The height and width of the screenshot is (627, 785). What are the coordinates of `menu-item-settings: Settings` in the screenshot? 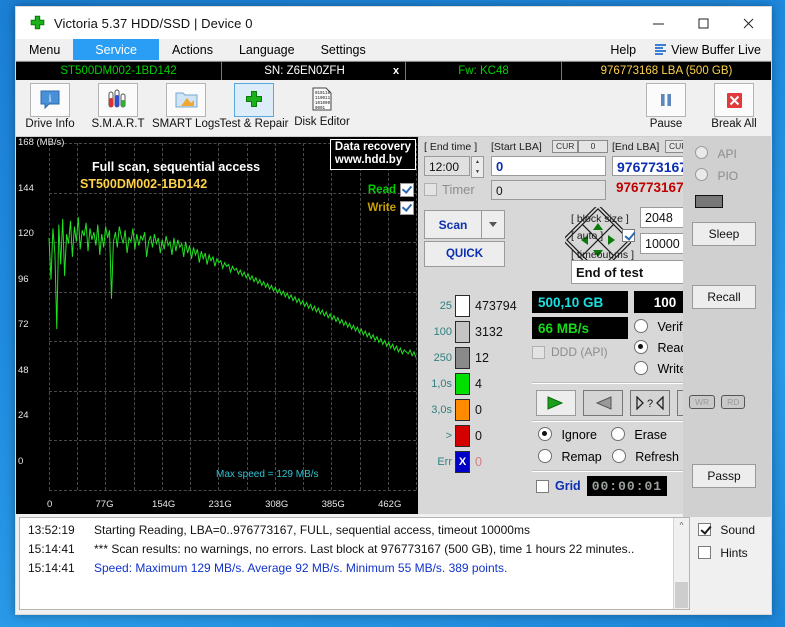 It's located at (343, 49).